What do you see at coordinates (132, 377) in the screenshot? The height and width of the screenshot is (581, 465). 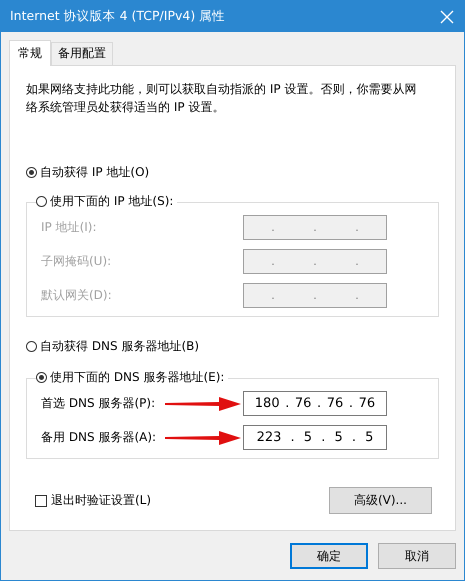 I see `radio-button: 使用下面的 DNS 服务器地址(E):` at bounding box center [132, 377].